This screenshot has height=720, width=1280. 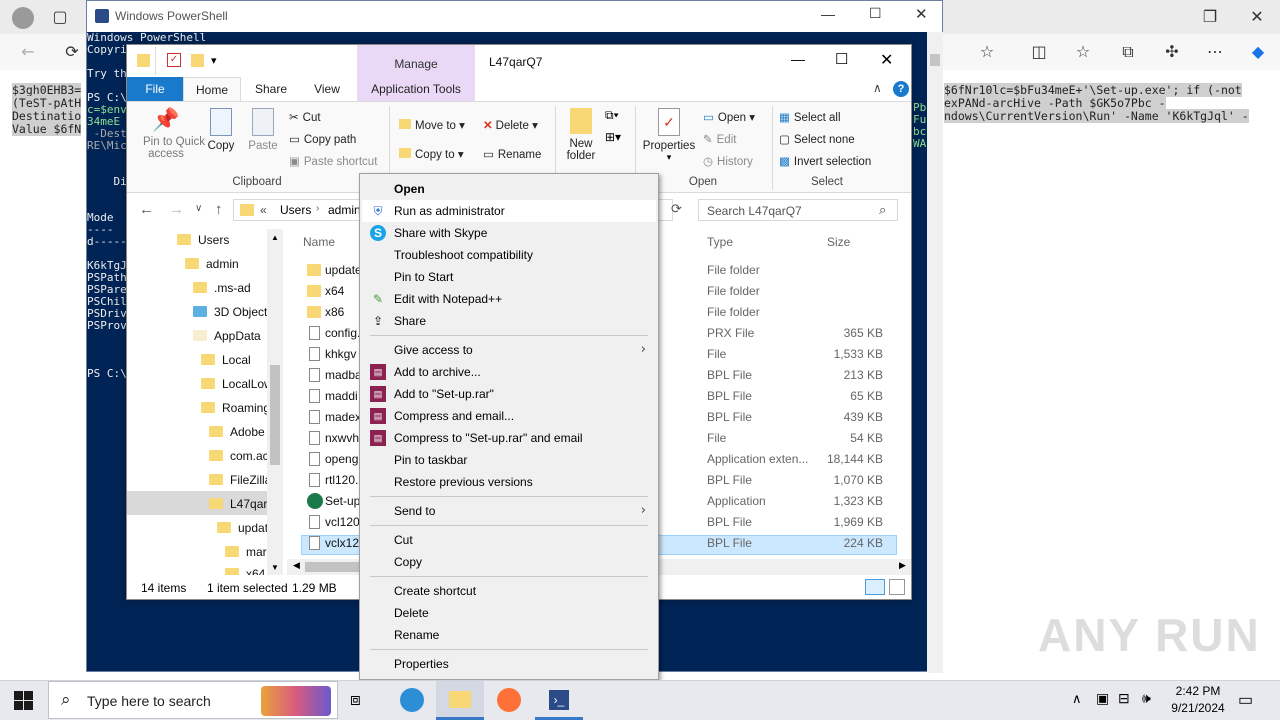 I want to click on rename-button: ▭ Rename, so click(x=512, y=154).